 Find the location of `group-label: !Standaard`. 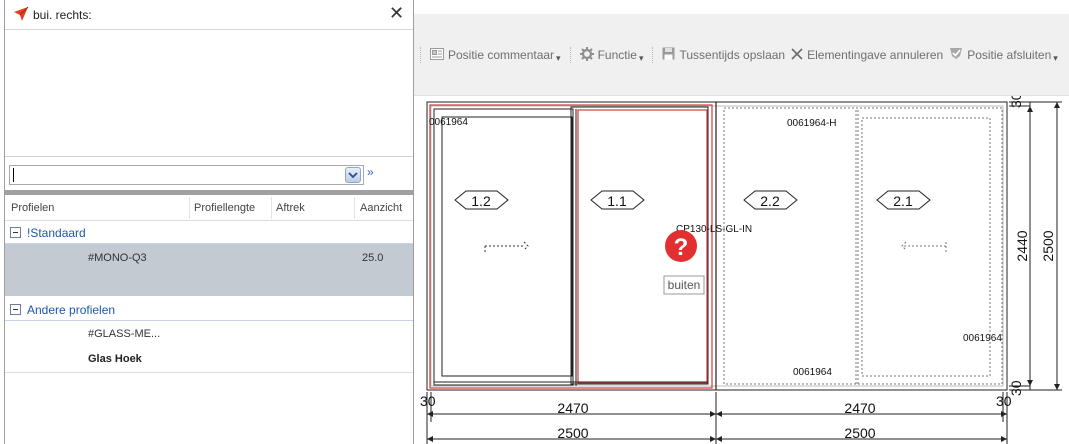

group-label: !Standaard is located at coordinates (56, 233).